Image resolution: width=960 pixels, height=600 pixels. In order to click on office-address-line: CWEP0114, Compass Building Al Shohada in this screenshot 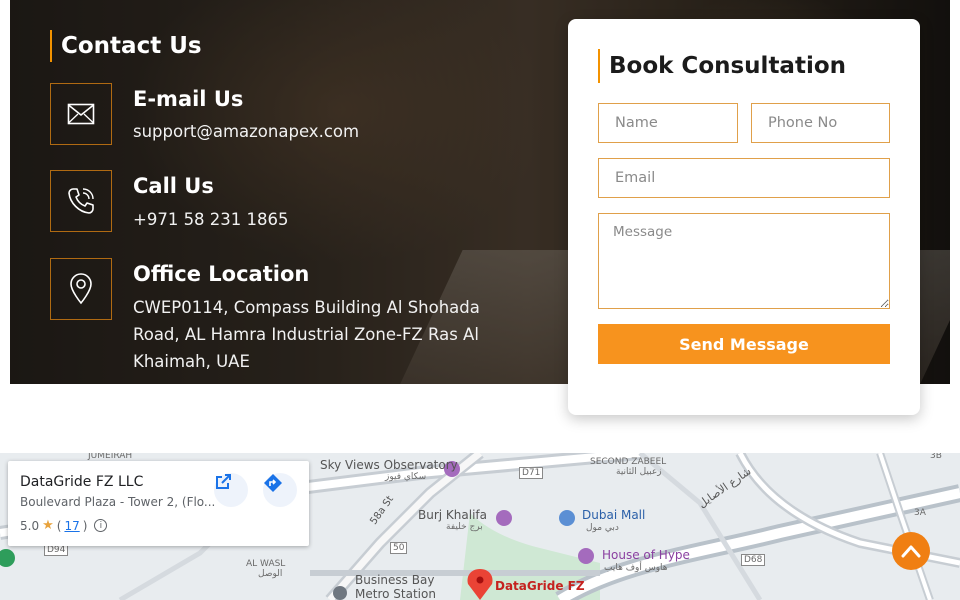, I will do `click(306, 307)`.